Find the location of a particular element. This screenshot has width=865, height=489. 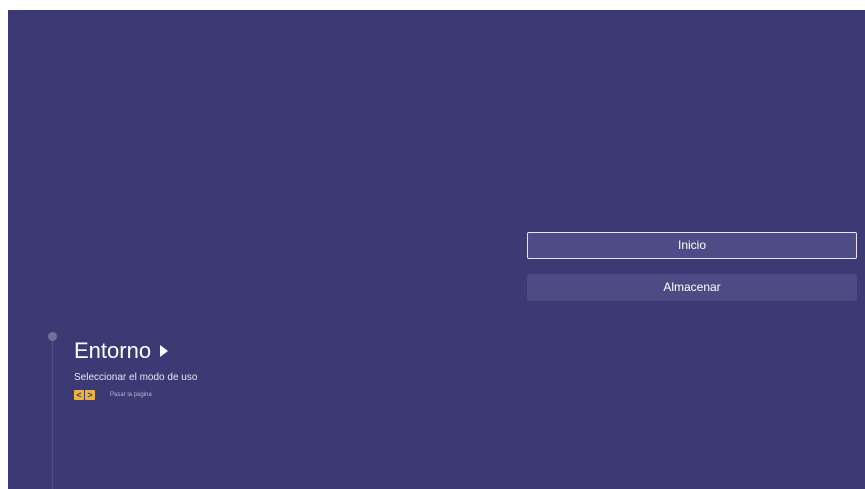

progress-dot is located at coordinates (52, 336).